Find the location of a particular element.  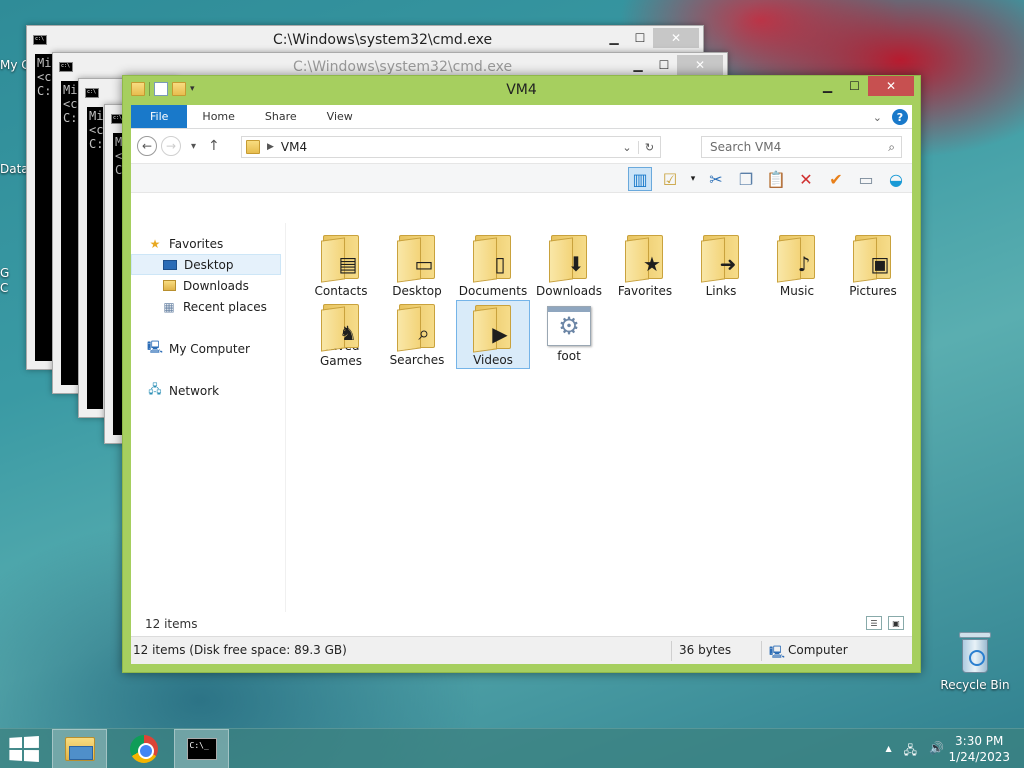

nav-network: 🖧 Network is located at coordinates (208, 390).